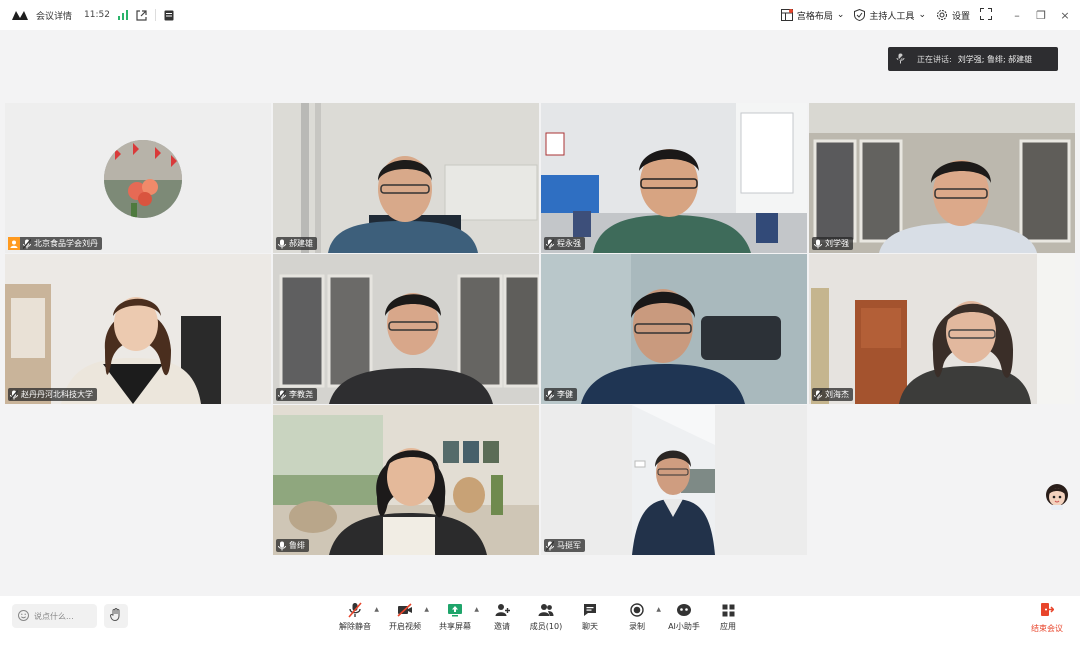  I want to click on chat-button: 聊天, so click(590, 617).